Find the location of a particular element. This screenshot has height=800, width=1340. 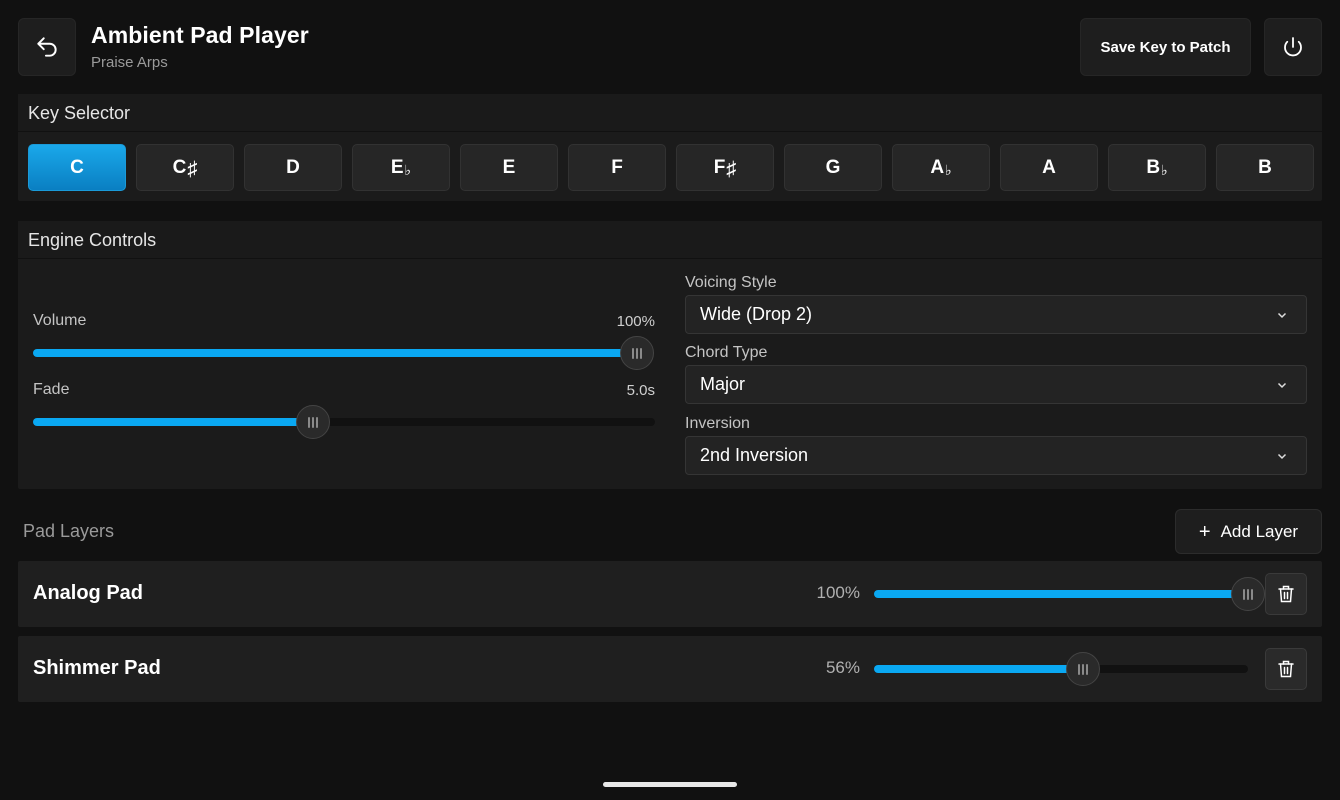

home-indicator is located at coordinates (670, 784).